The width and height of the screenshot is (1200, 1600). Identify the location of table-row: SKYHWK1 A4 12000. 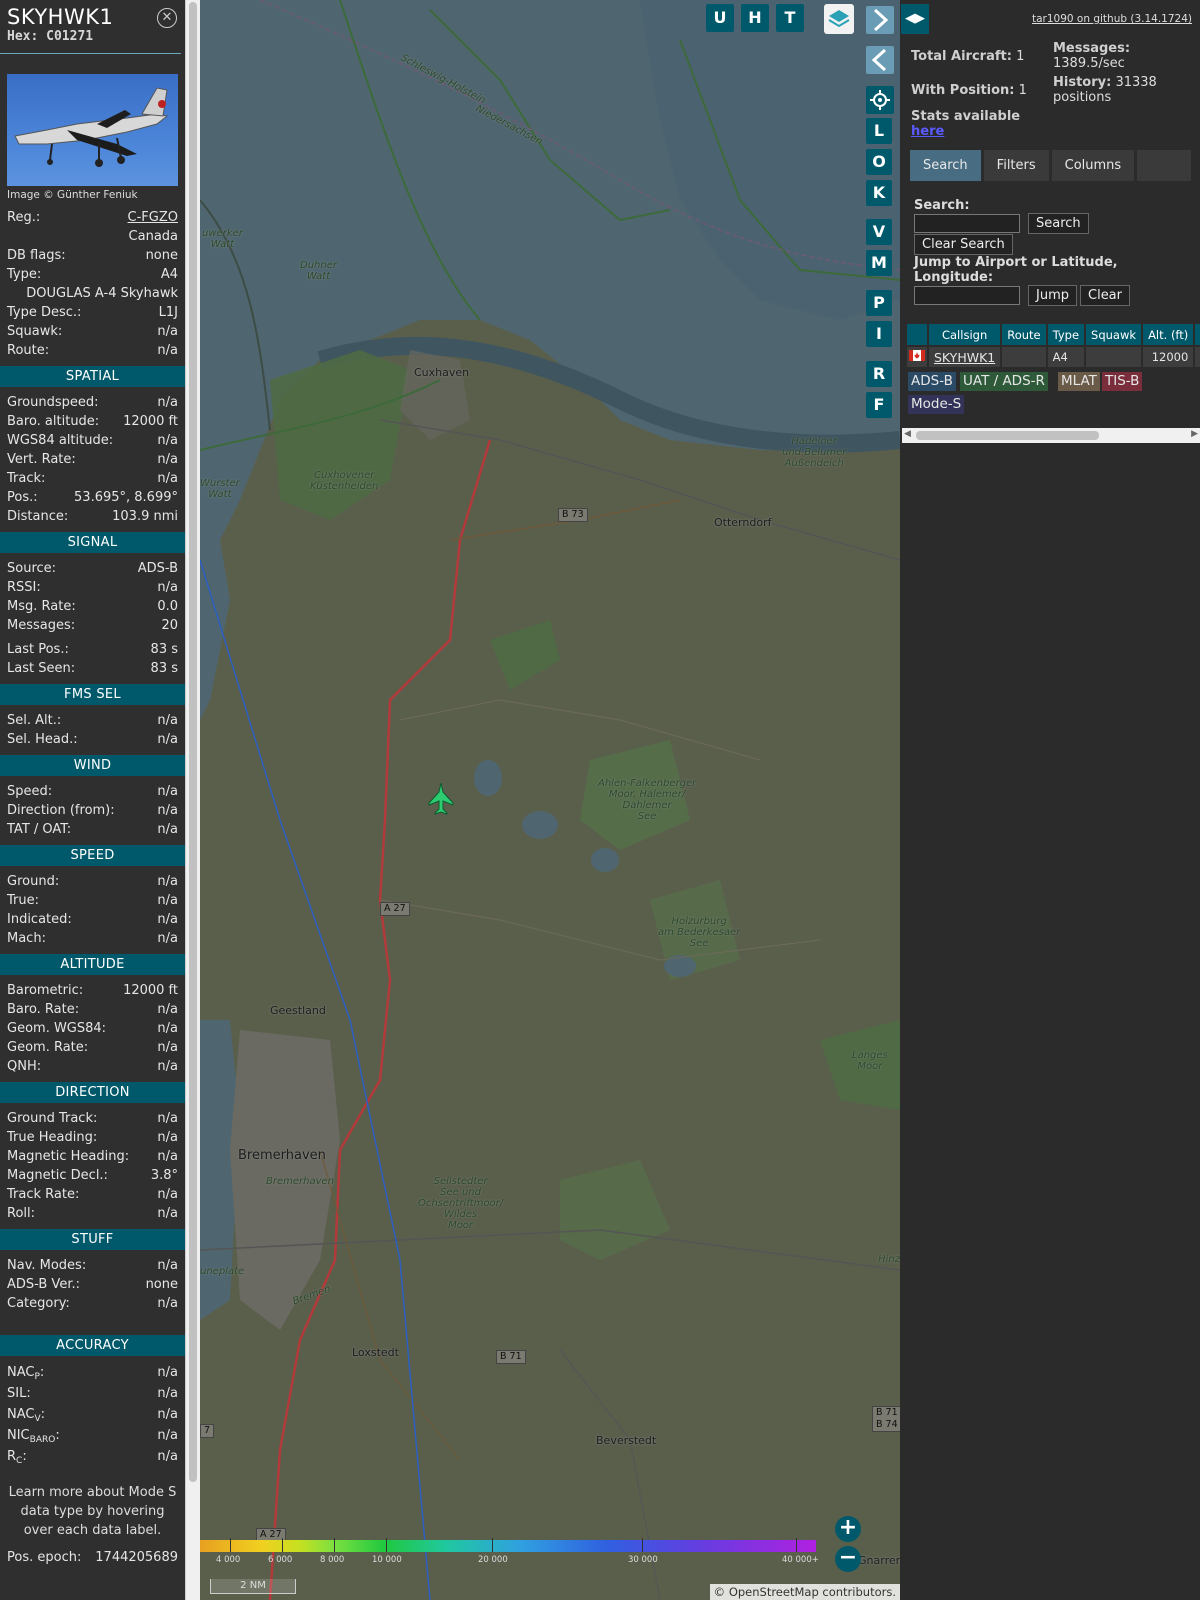
(1053, 356).